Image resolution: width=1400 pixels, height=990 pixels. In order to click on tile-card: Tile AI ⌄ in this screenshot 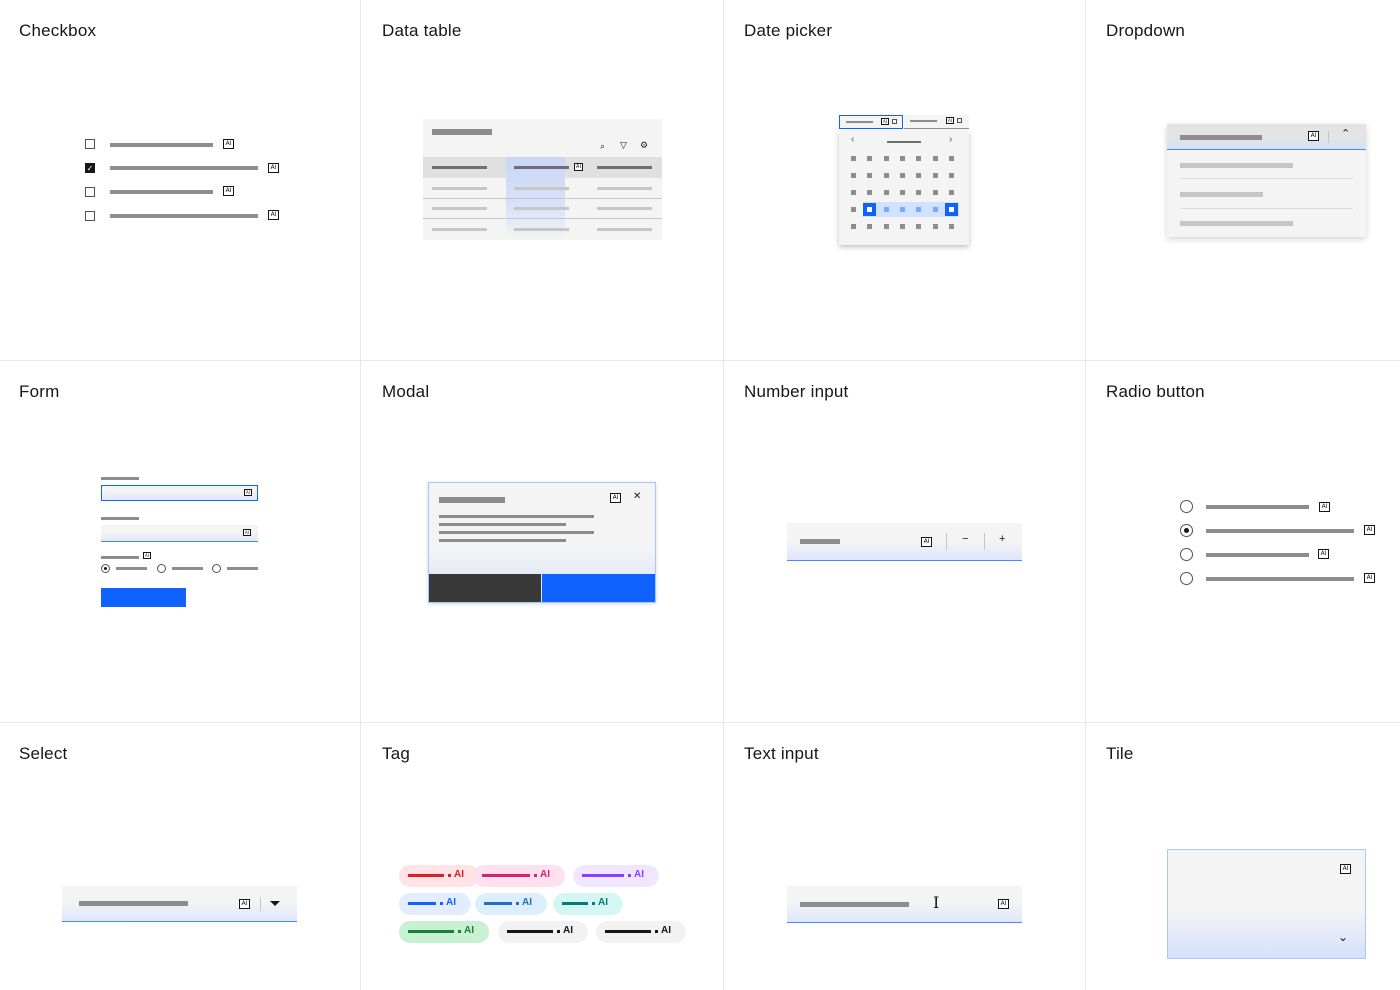, I will do `click(1243, 856)`.